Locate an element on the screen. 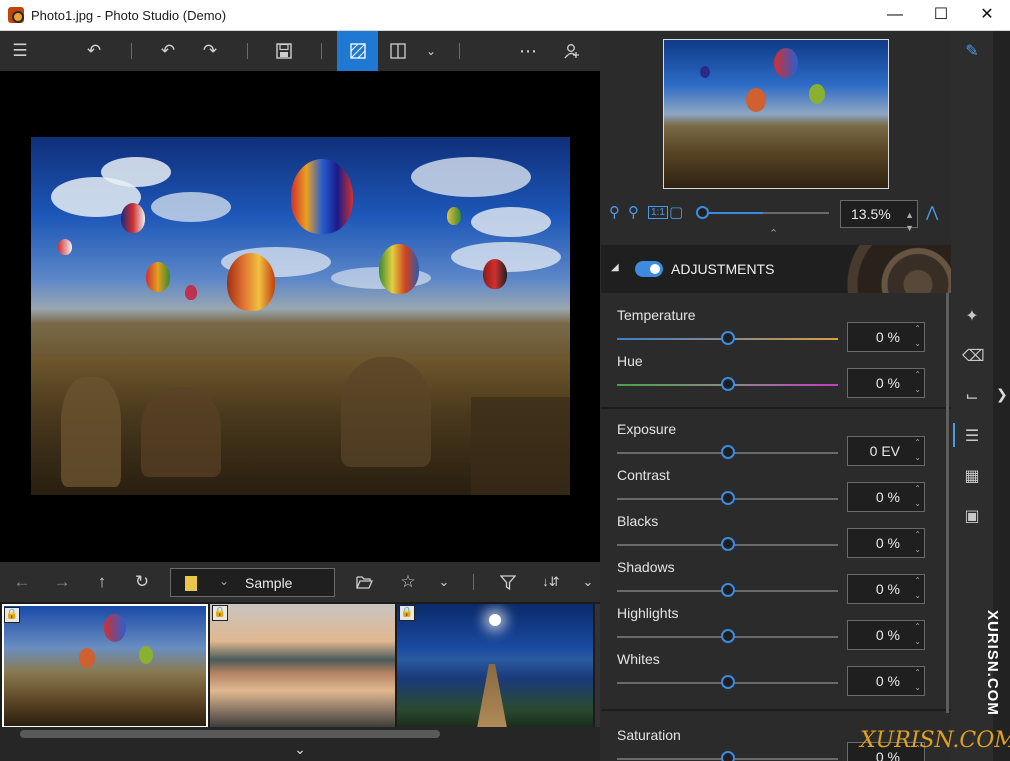 The image size is (1010, 761). hue-handle is located at coordinates (728, 384).